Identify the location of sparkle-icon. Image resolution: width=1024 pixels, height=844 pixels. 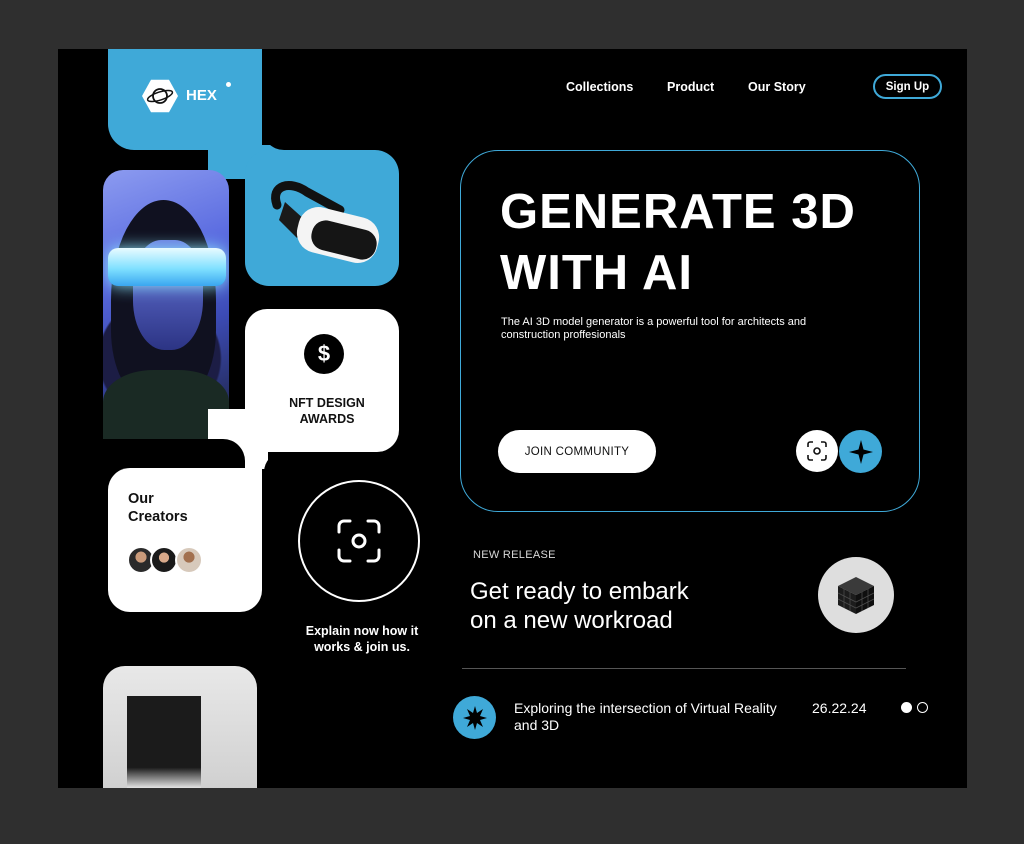
(860, 451).